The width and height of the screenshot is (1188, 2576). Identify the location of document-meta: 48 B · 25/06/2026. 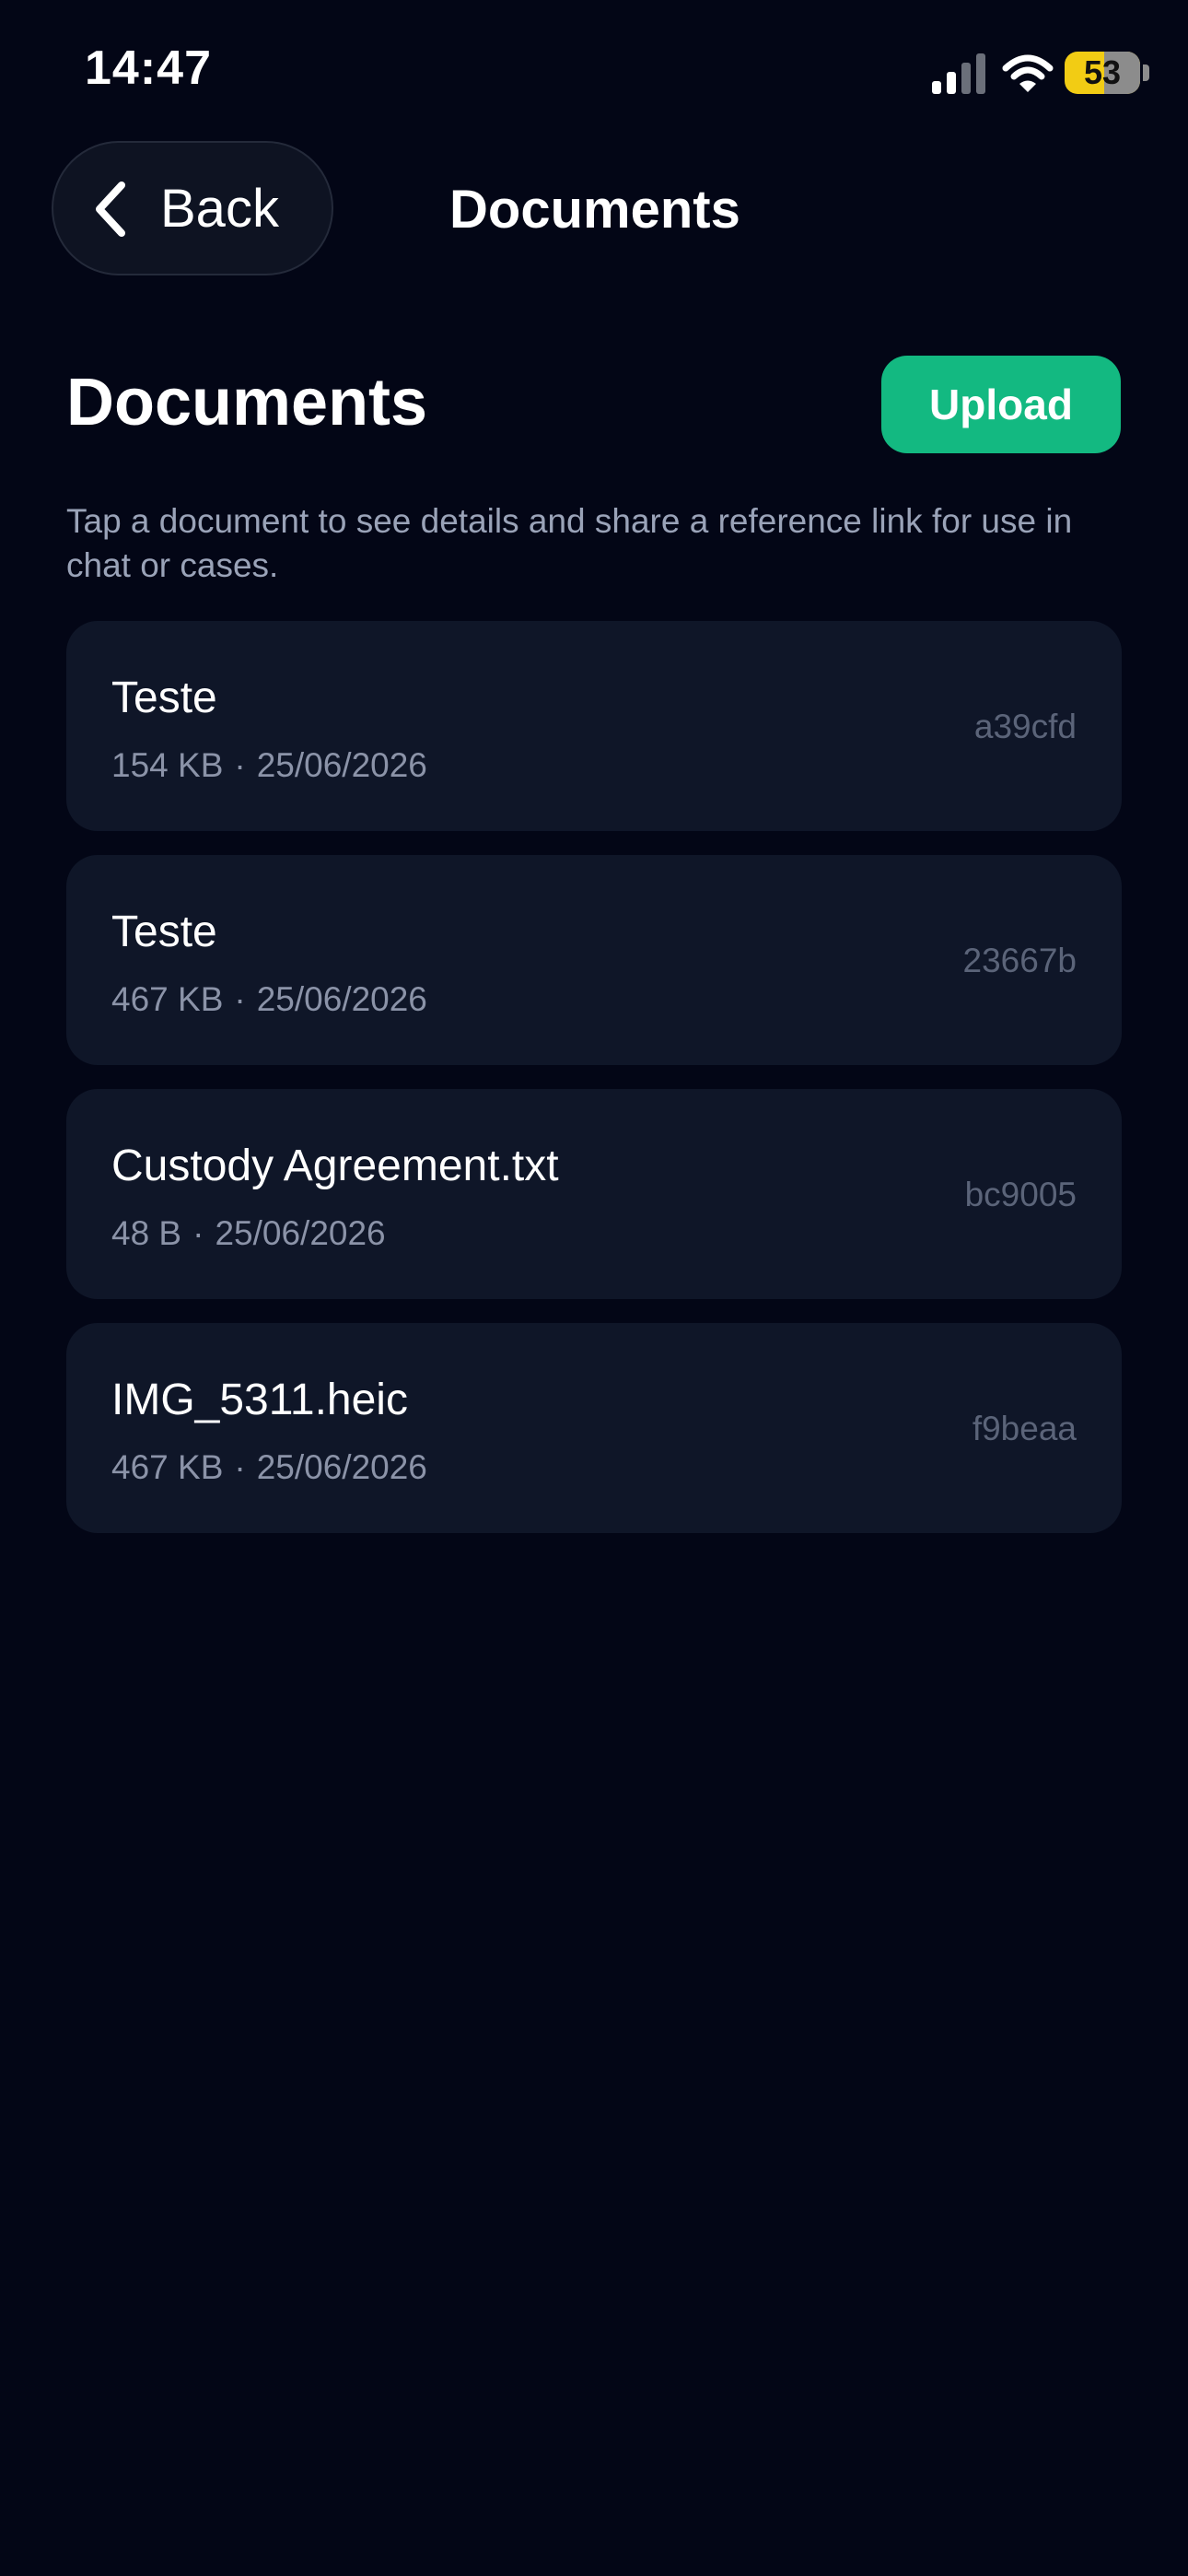
(249, 1233).